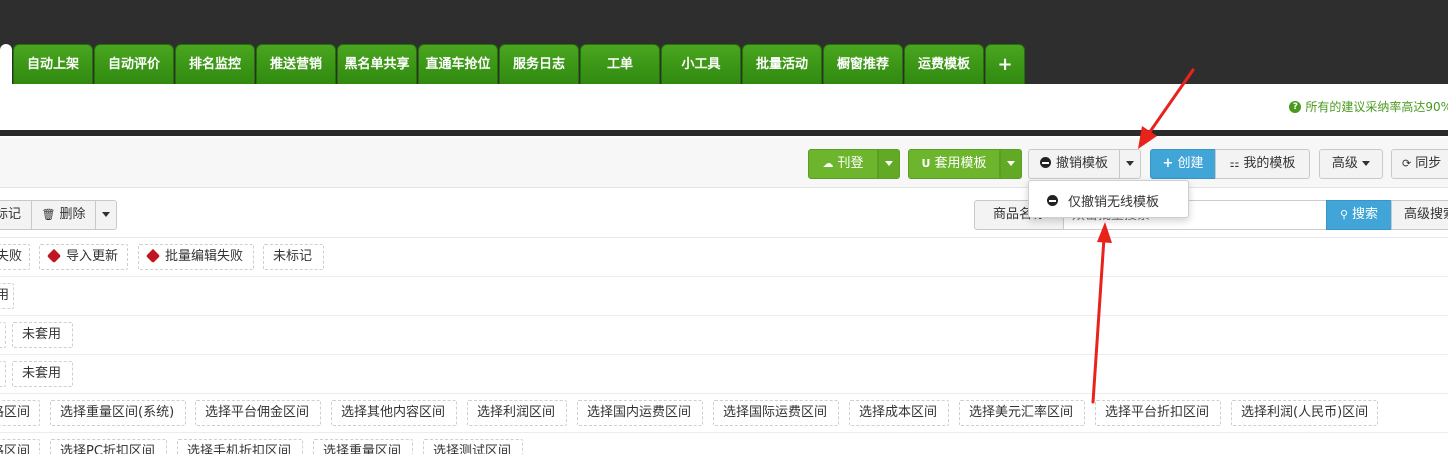 The image size is (1448, 454). What do you see at coordinates (701, 64) in the screenshot?
I see `tab-tools: 小工具` at bounding box center [701, 64].